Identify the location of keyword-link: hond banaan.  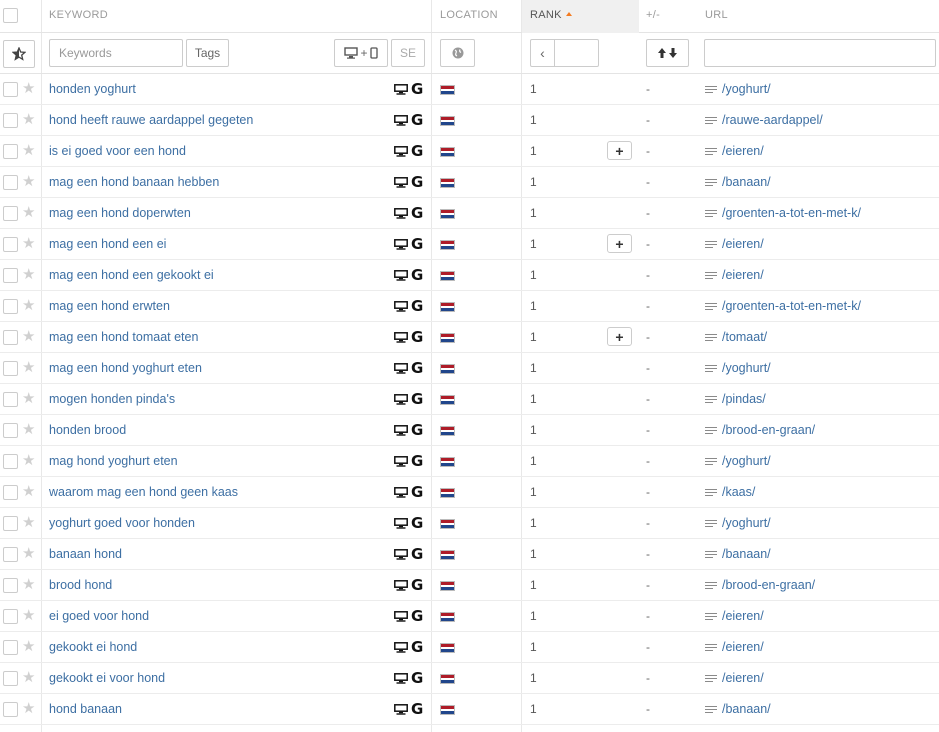
(85, 709).